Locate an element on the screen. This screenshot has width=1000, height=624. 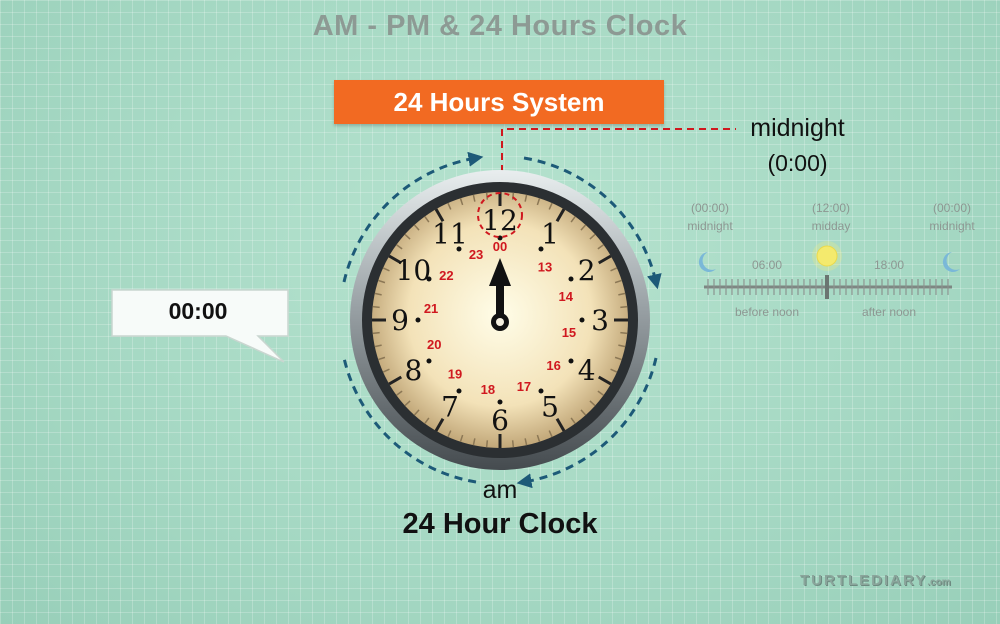
timeline-label: midday is located at coordinates (831, 226).